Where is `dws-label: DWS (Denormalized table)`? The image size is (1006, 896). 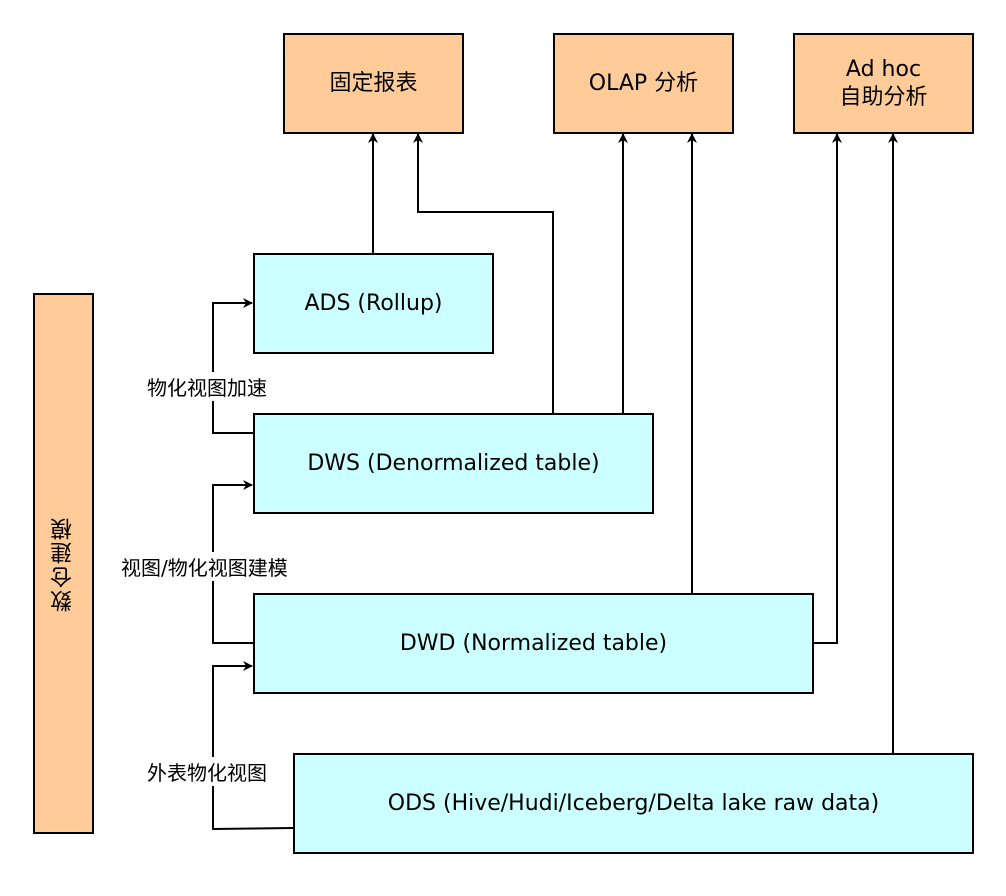 dws-label: DWS (Denormalized table) is located at coordinates (453, 463).